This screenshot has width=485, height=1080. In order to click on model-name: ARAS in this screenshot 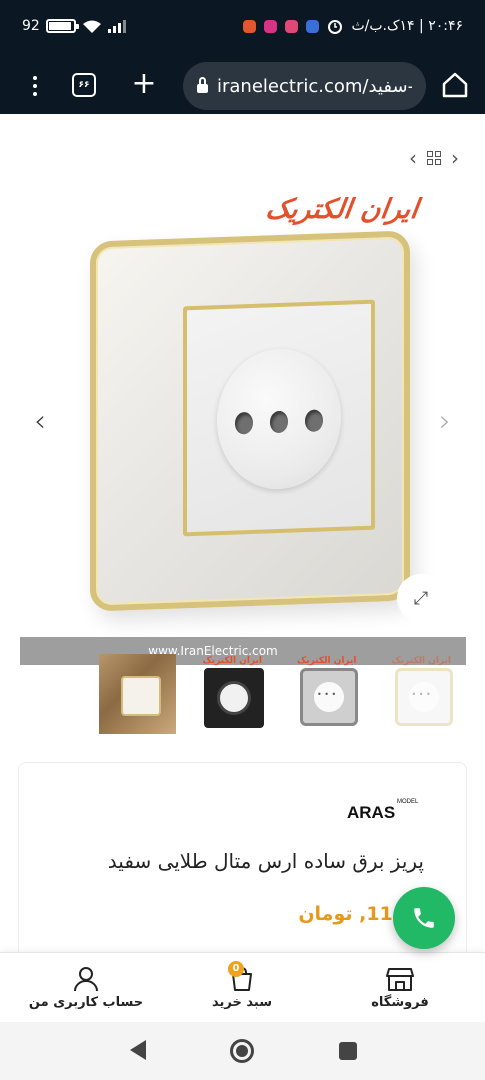, I will do `click(371, 812)`.